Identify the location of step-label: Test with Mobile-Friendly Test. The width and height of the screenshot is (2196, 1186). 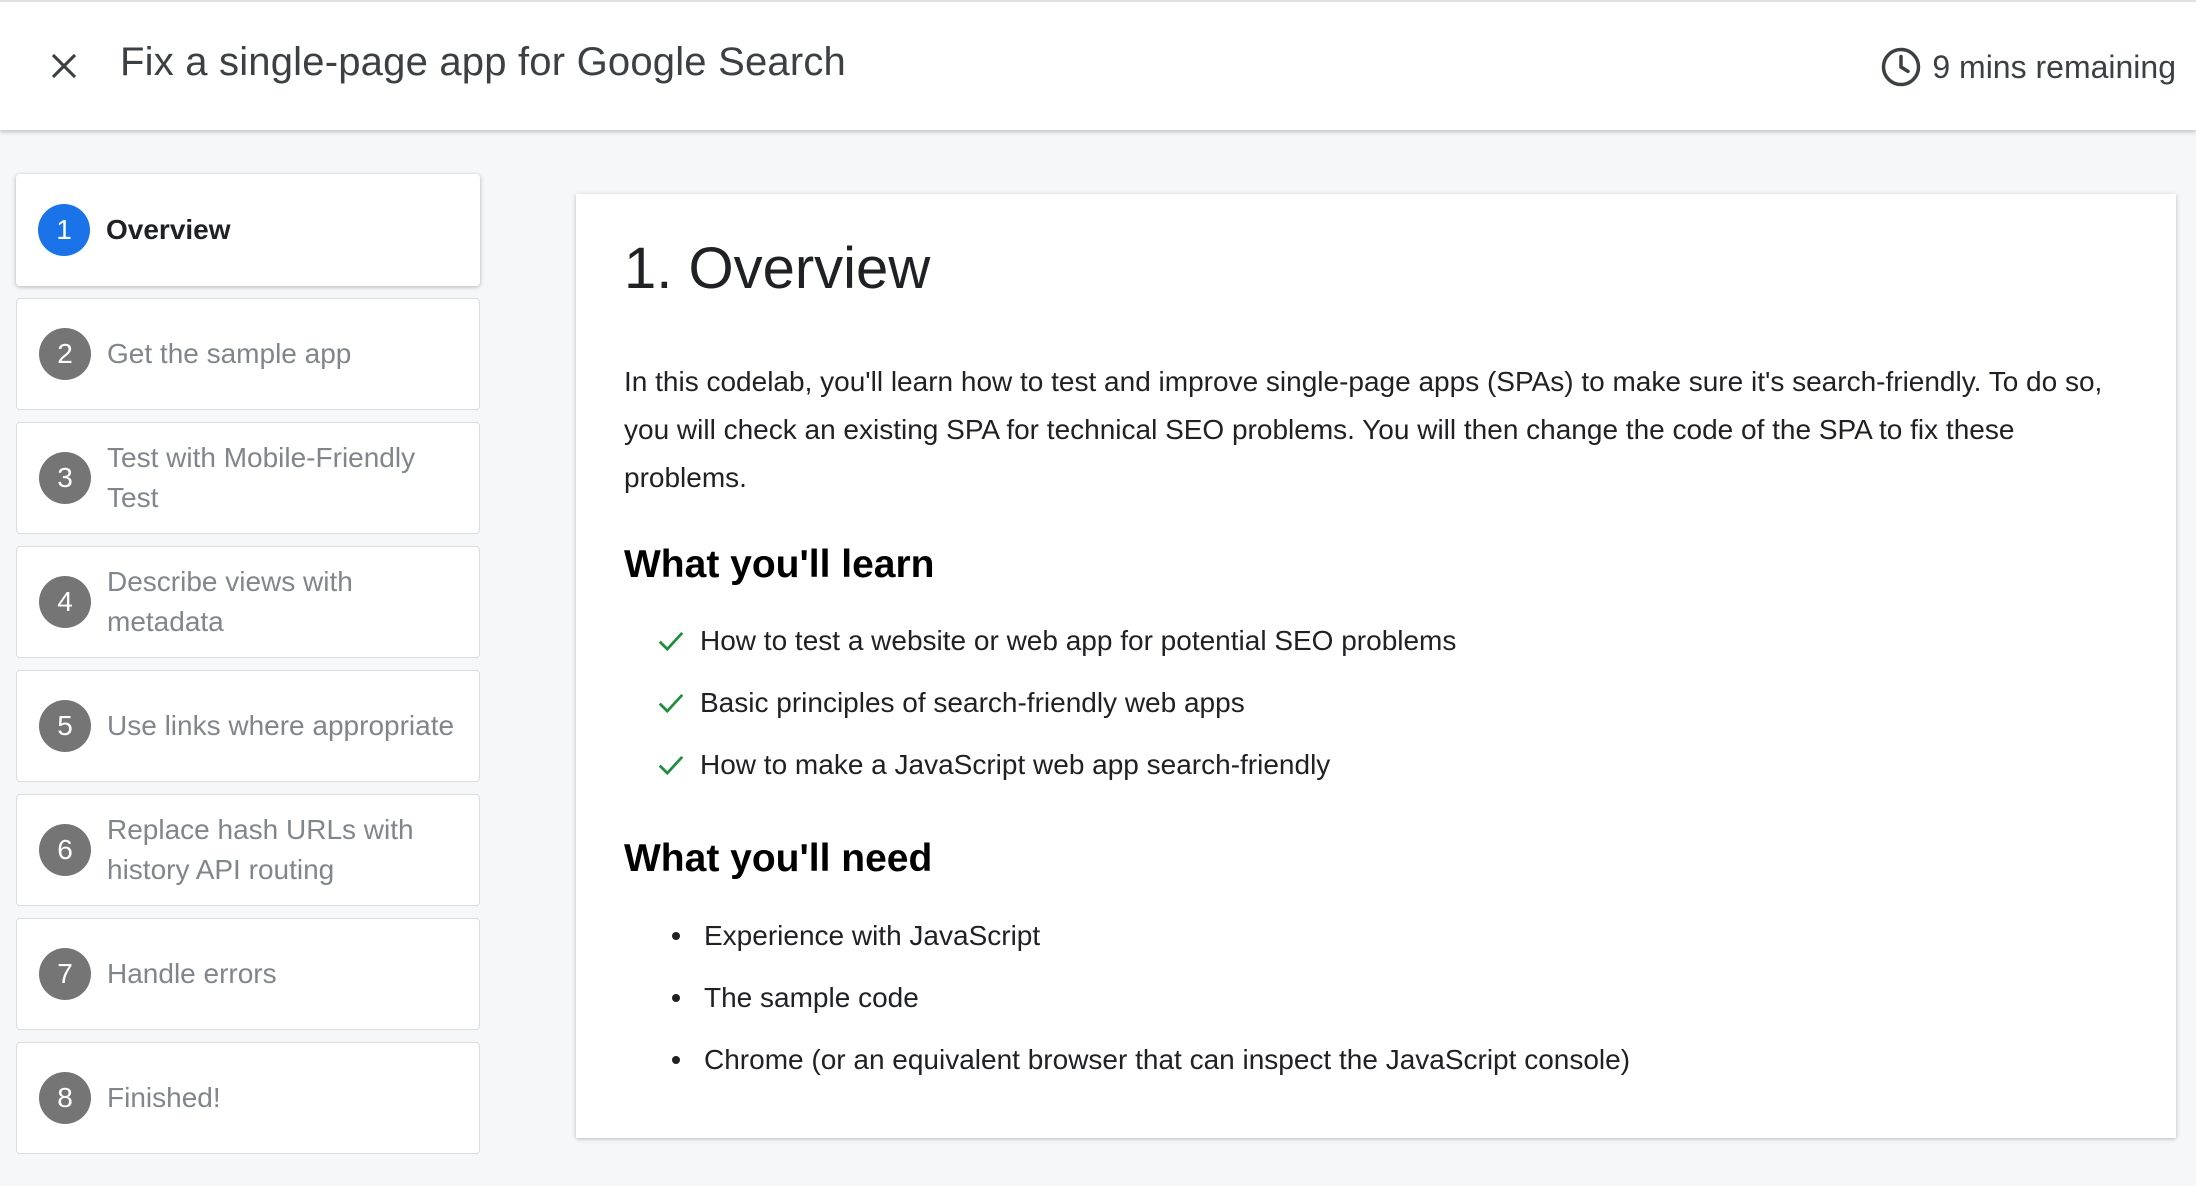
(261, 477).